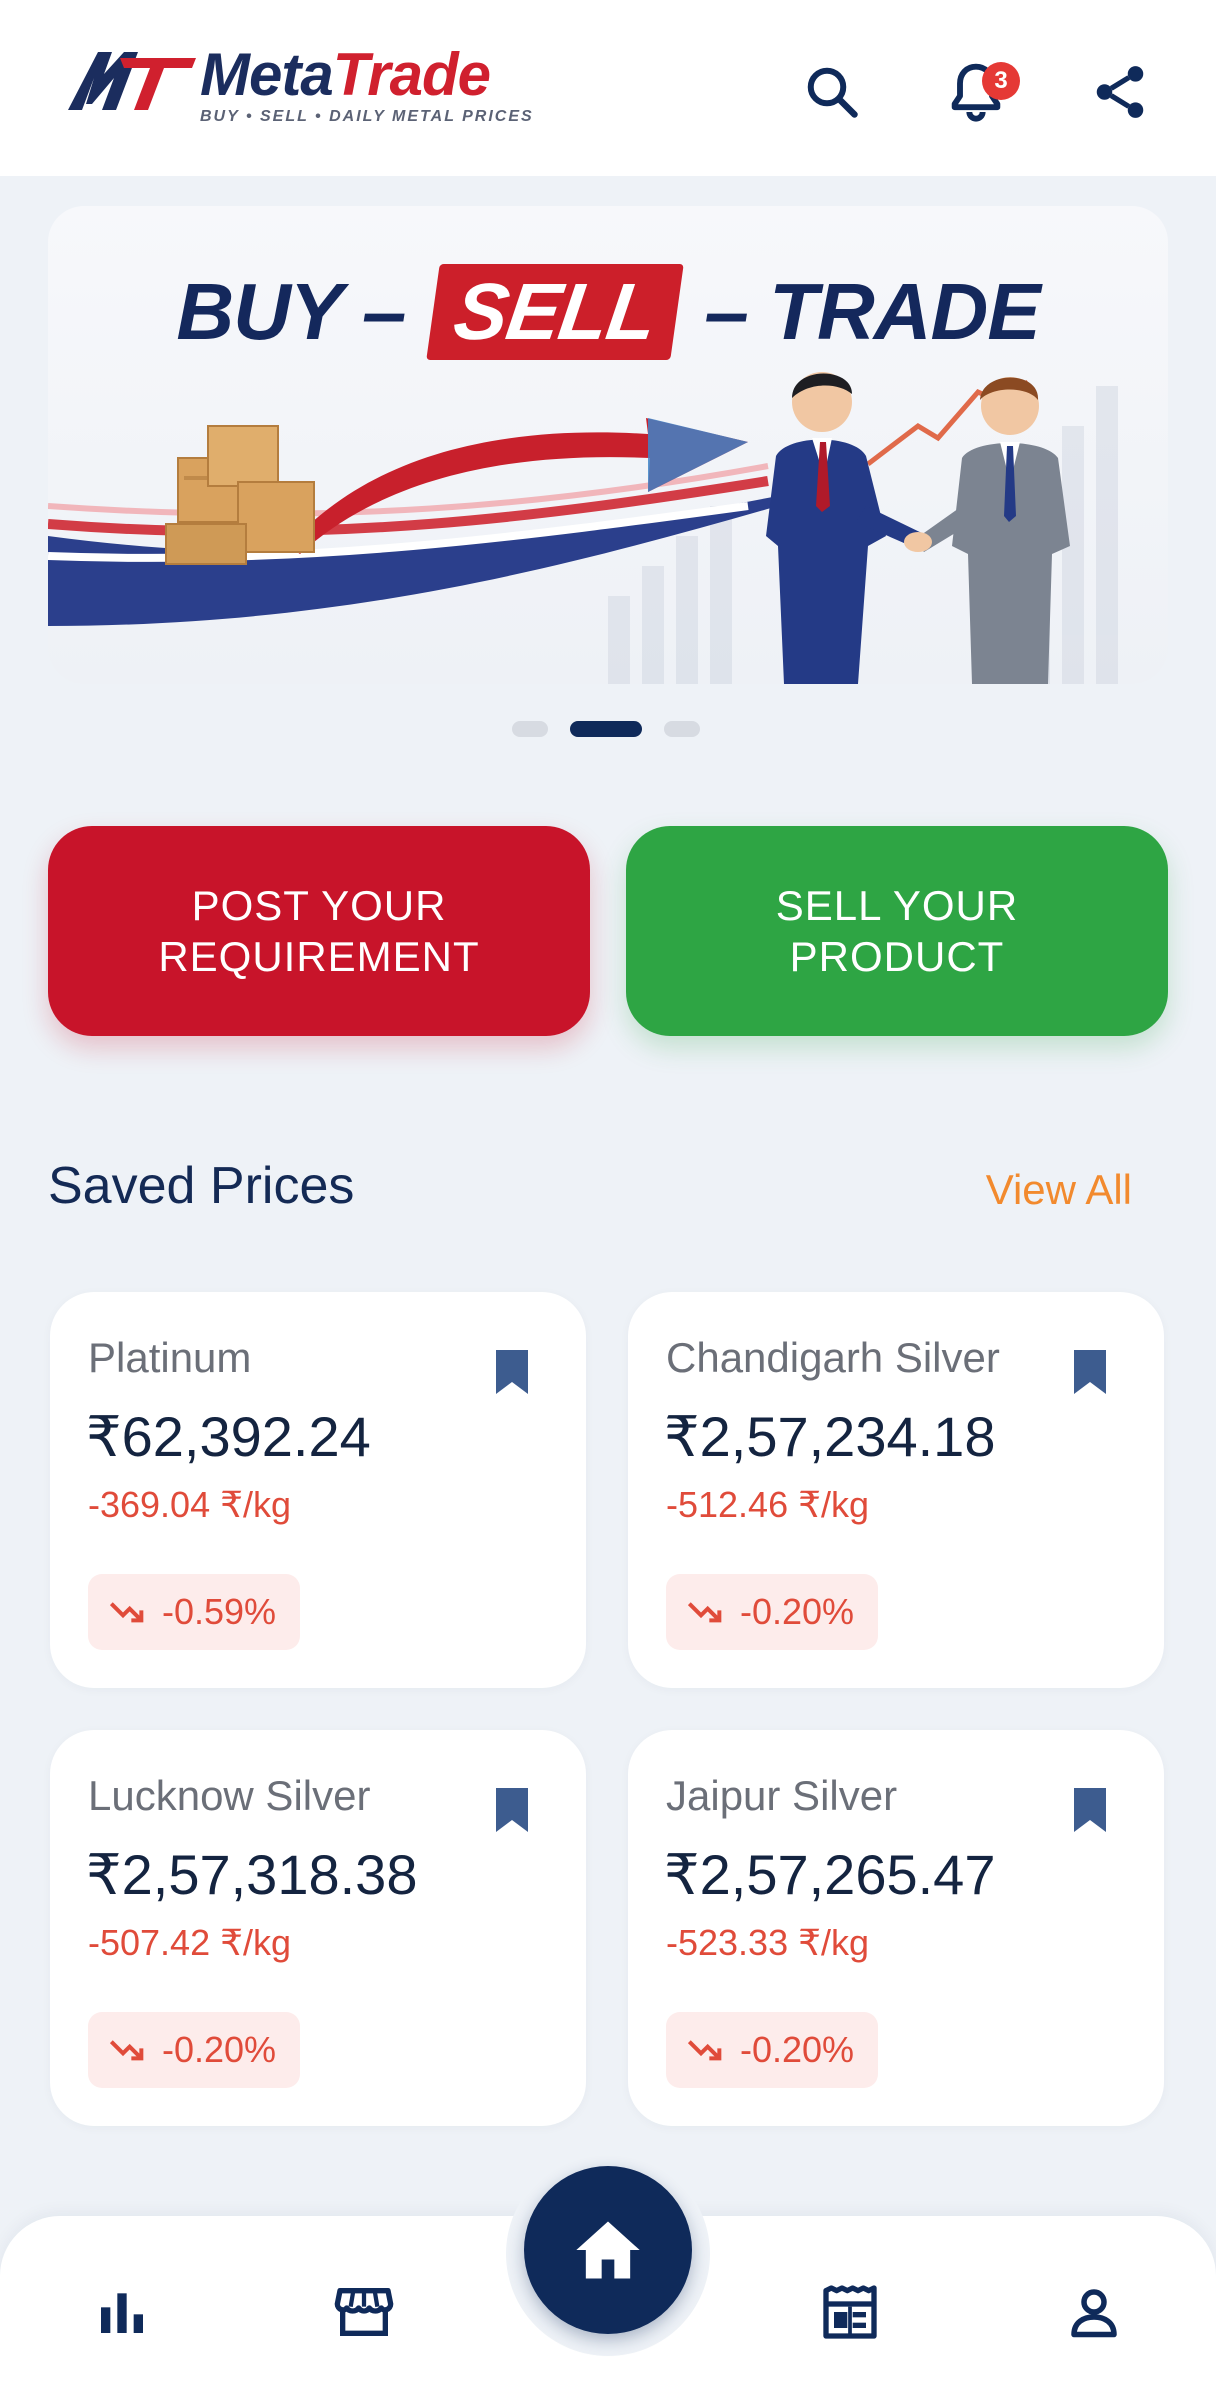 The image size is (1216, 2394). What do you see at coordinates (367, 116) in the screenshot?
I see `brand-tagline: BUY • SELL • DAILY METAL PRICES` at bounding box center [367, 116].